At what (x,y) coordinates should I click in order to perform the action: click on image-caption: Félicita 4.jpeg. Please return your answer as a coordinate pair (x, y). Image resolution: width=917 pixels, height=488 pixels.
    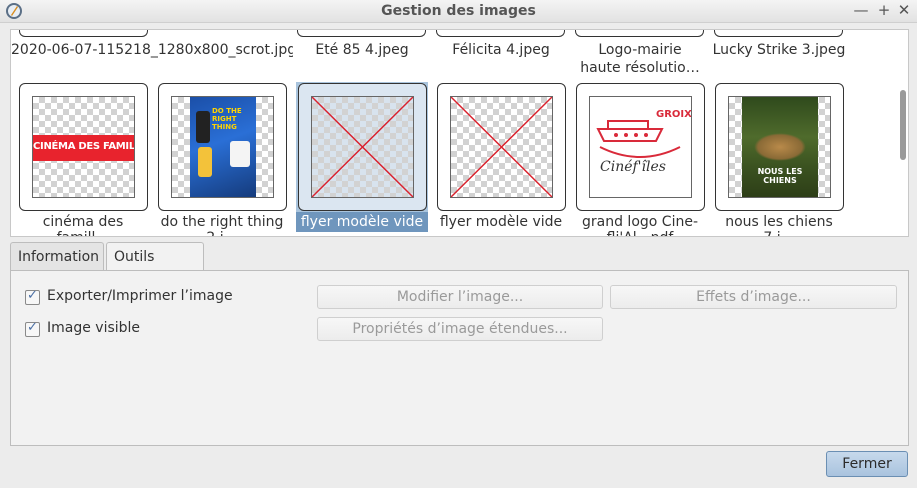
    Looking at the image, I should click on (501, 50).